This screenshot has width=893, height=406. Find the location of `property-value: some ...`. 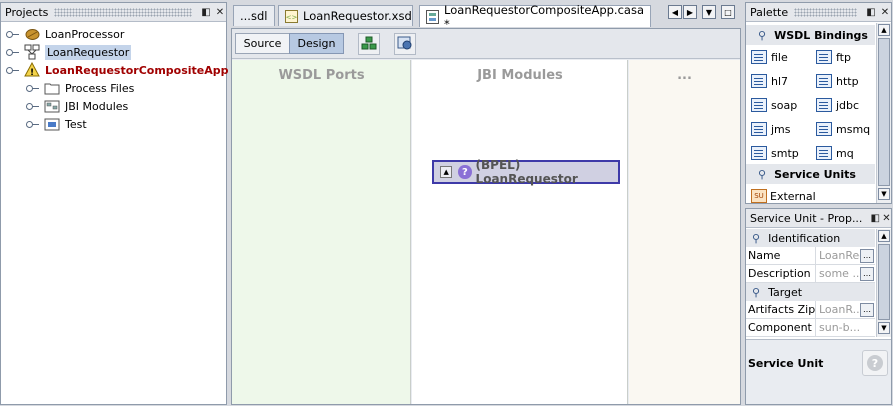

property-value: some ... is located at coordinates (838, 273).